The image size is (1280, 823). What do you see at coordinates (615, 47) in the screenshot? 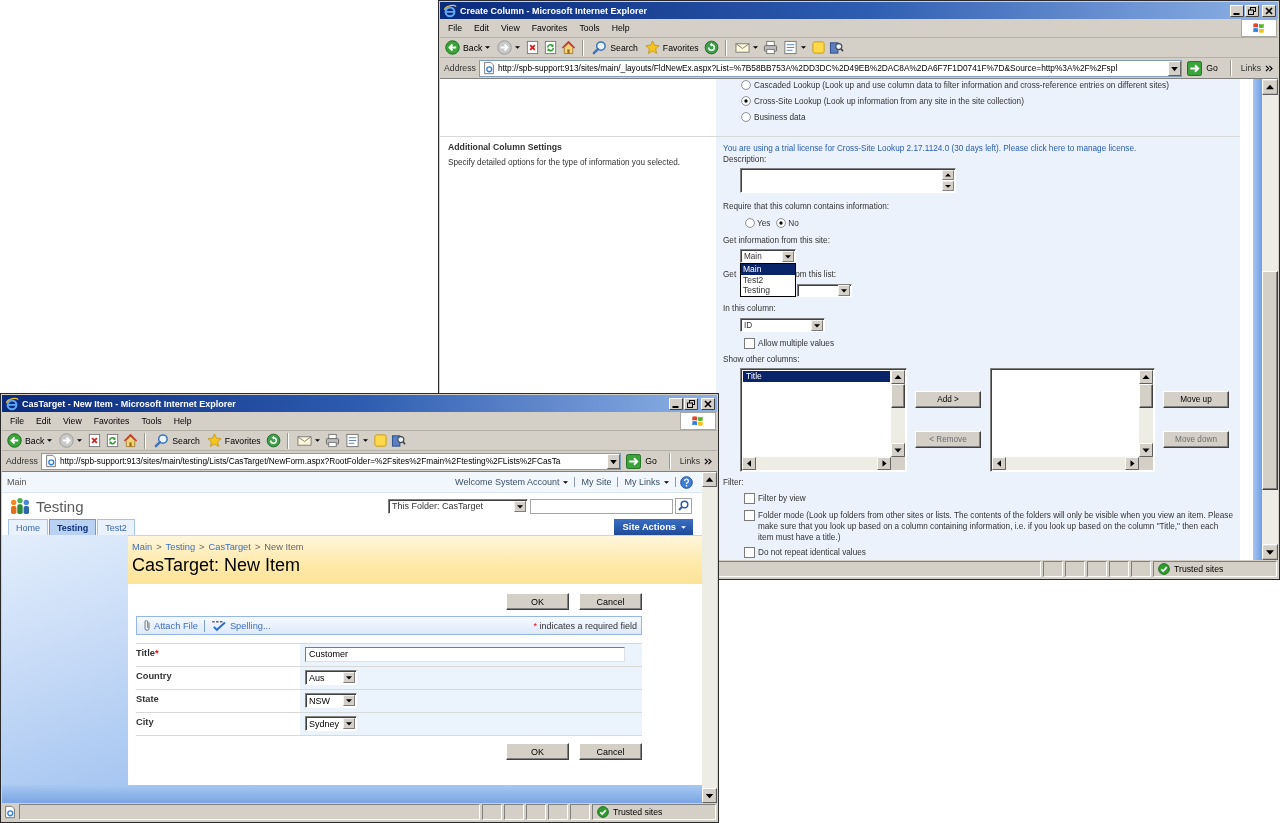
I see `search-button: Search` at bounding box center [615, 47].